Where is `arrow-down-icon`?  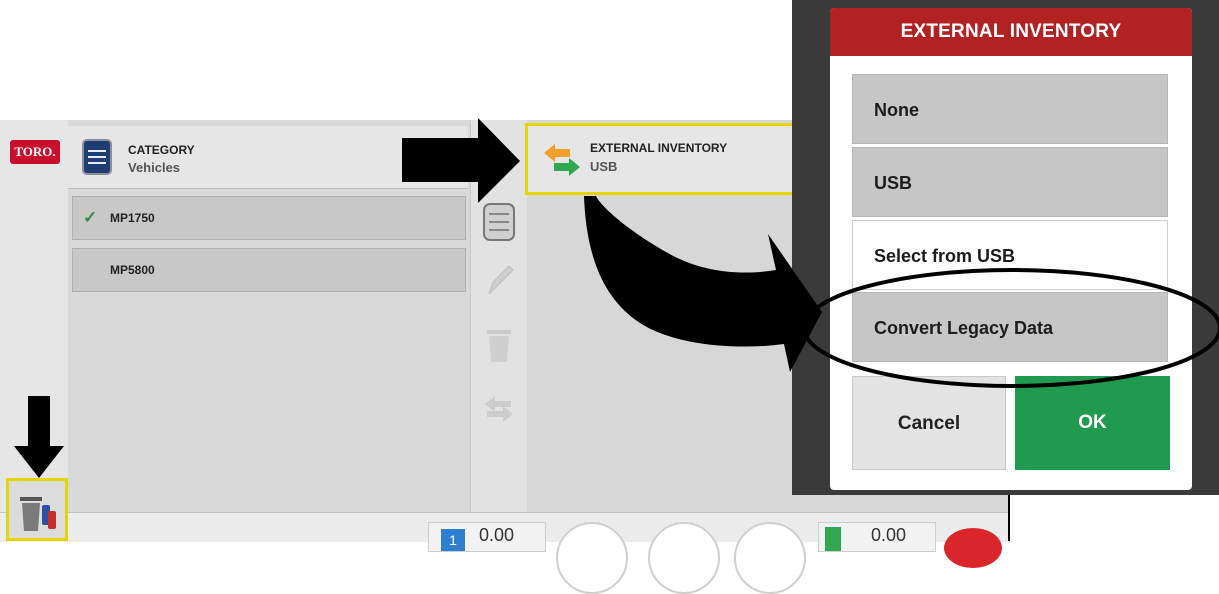 arrow-down-icon is located at coordinates (39, 437).